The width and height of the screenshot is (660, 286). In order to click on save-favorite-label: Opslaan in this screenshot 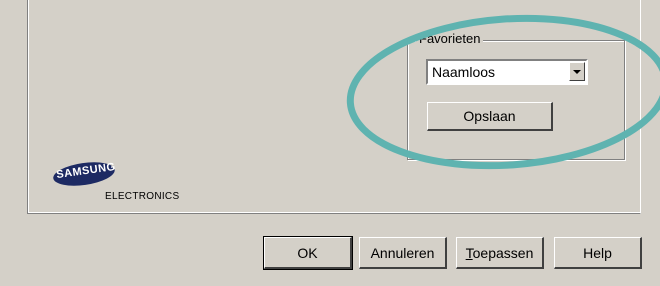, I will do `click(489, 116)`.